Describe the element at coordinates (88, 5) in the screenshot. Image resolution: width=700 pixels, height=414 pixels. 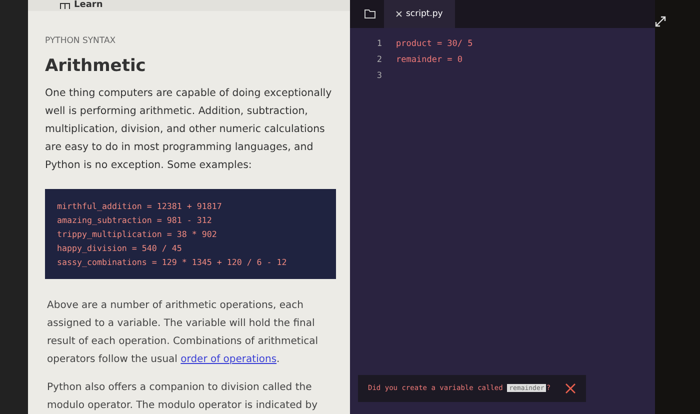
I see `header-title: Learn` at that location.